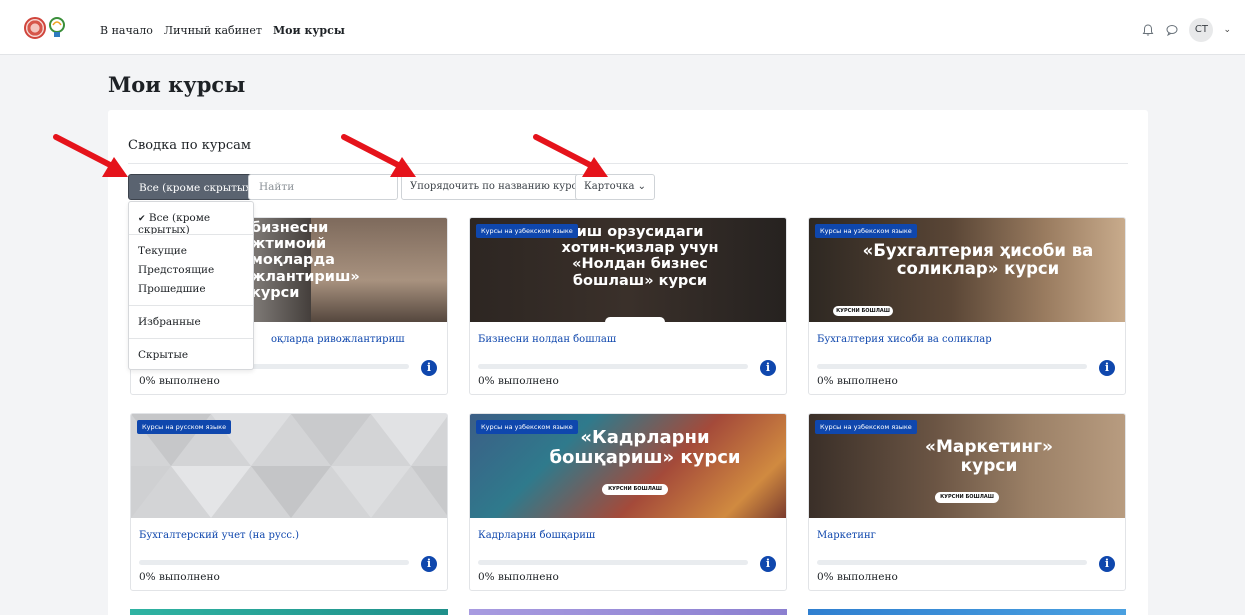  I want to click on course-image-text: «Маркетинг» курси, so click(989, 457).